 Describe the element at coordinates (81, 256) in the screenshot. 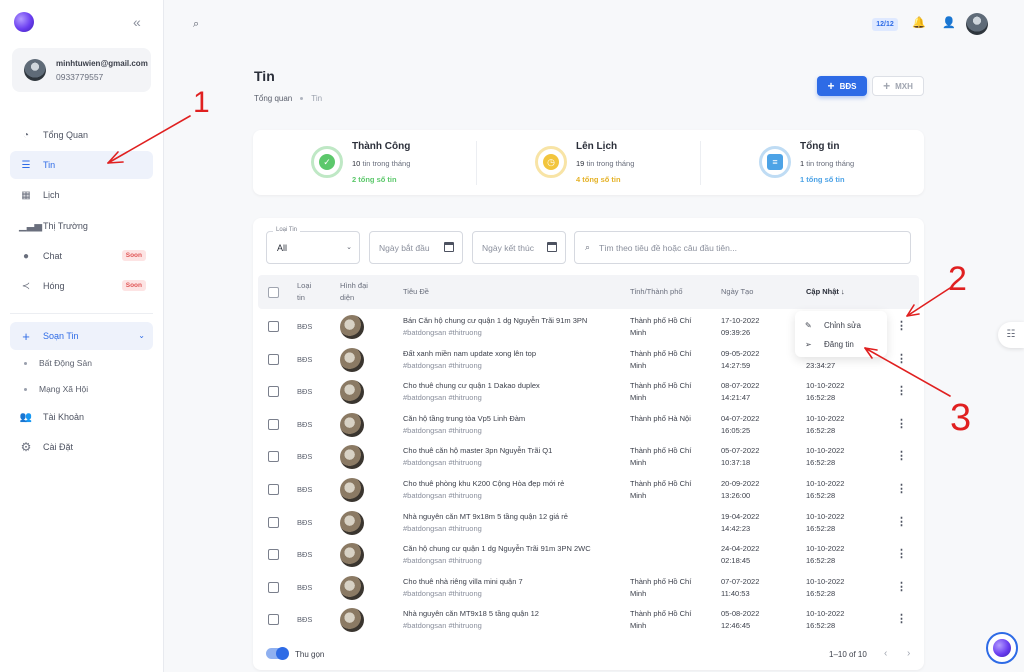

I see `sidebar-item-chat: ● Chat Soon` at that location.